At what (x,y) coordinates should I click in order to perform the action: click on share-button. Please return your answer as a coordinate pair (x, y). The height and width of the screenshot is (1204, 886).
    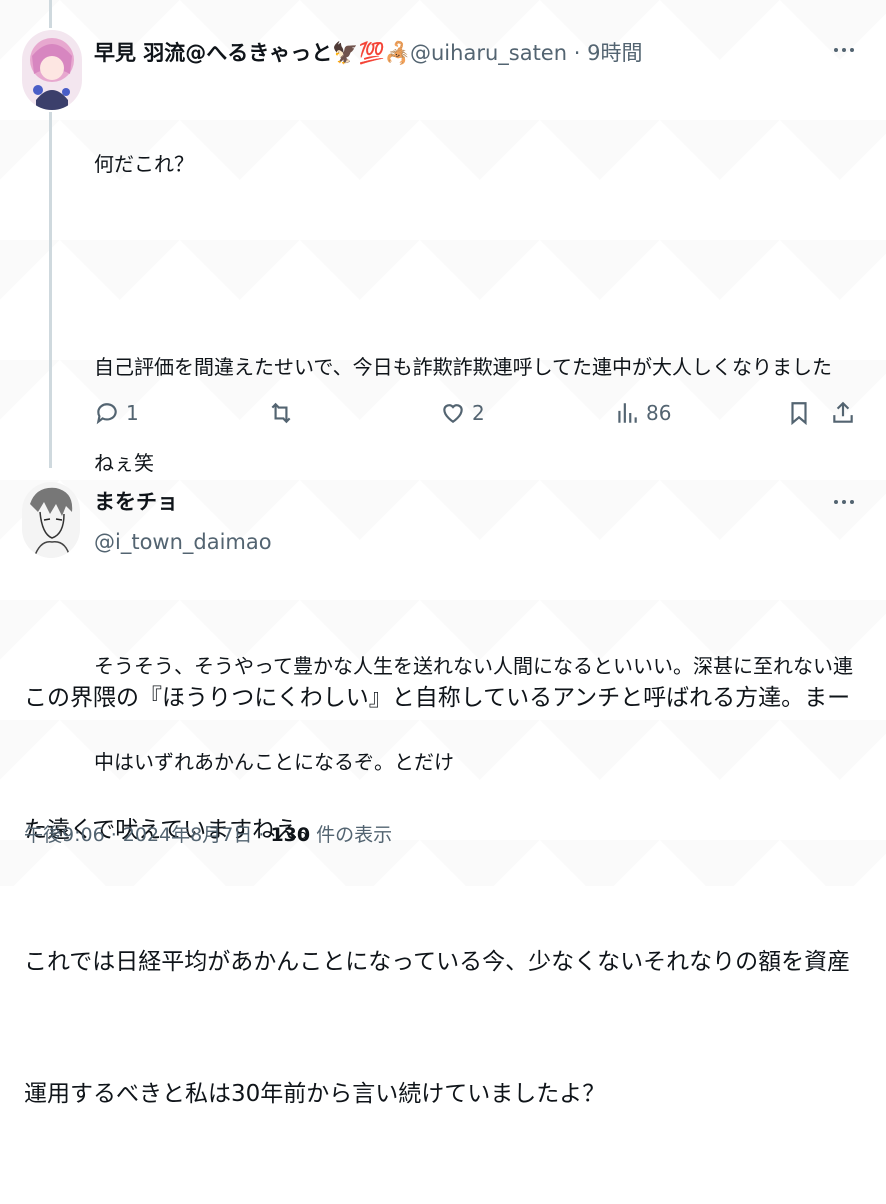
    Looking at the image, I should click on (843, 413).